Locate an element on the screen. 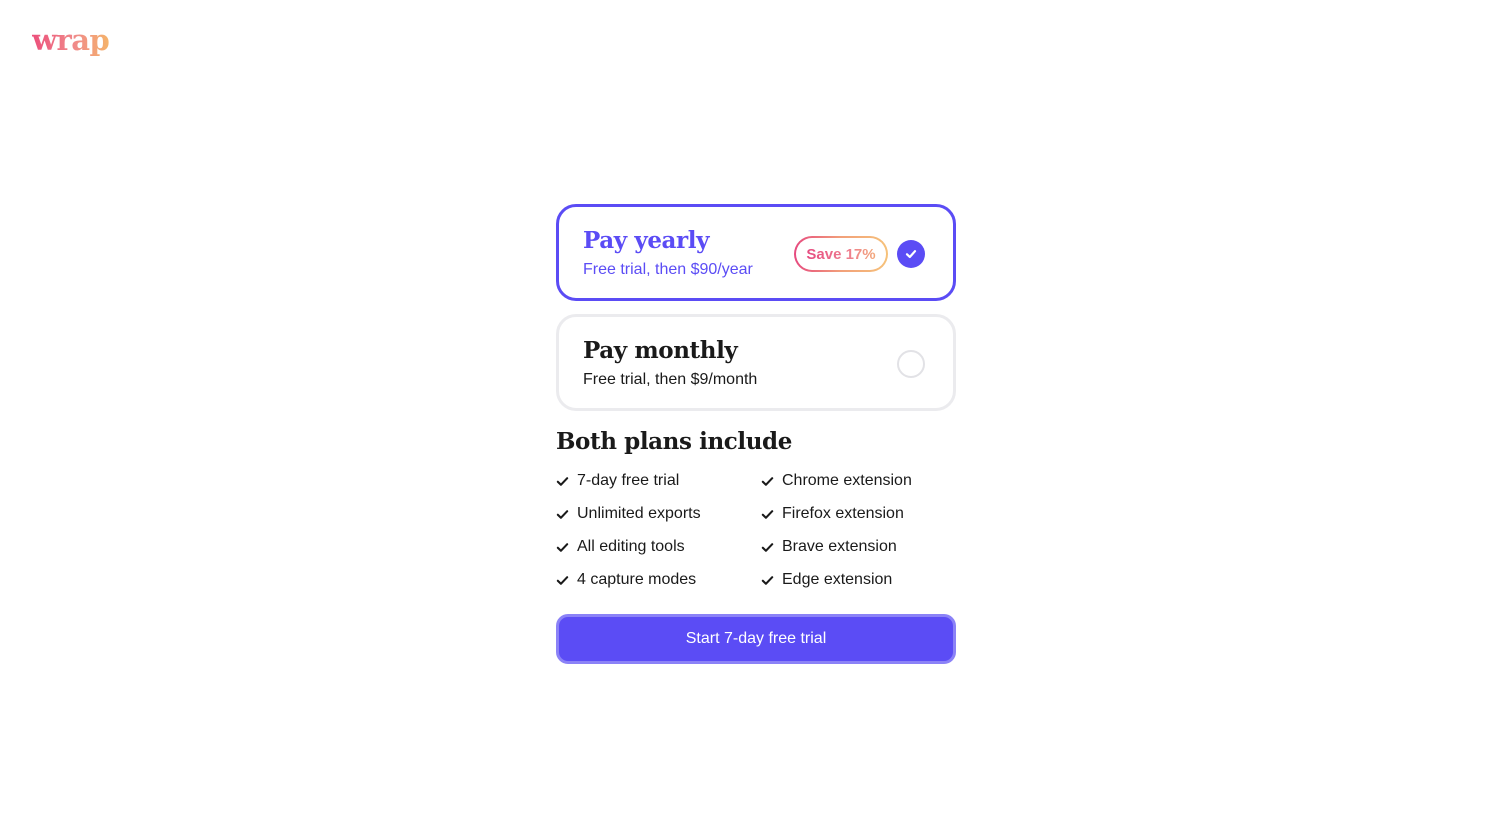 Image resolution: width=1512 pixels, height=814 pixels. feature-label: Unlimited exports is located at coordinates (639, 513).